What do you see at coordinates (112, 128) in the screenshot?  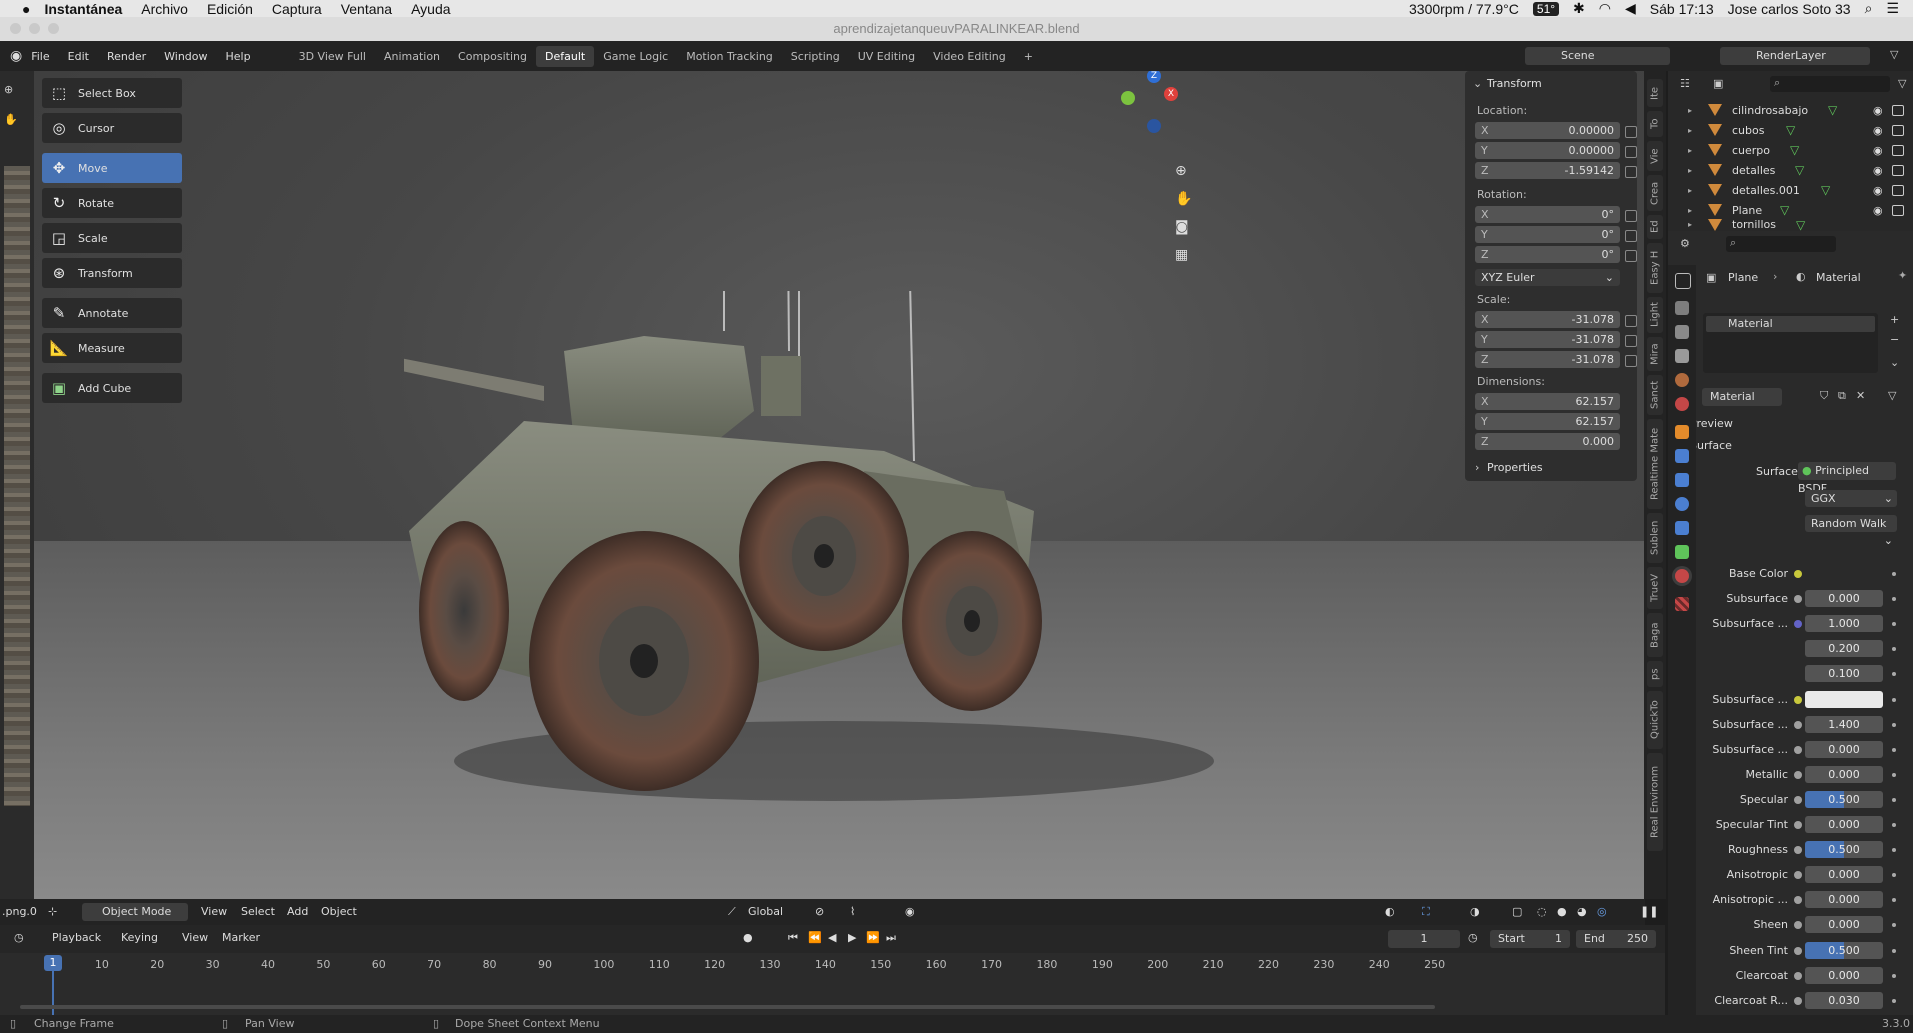 I see `tool-cursor: ◎ Cursor` at bounding box center [112, 128].